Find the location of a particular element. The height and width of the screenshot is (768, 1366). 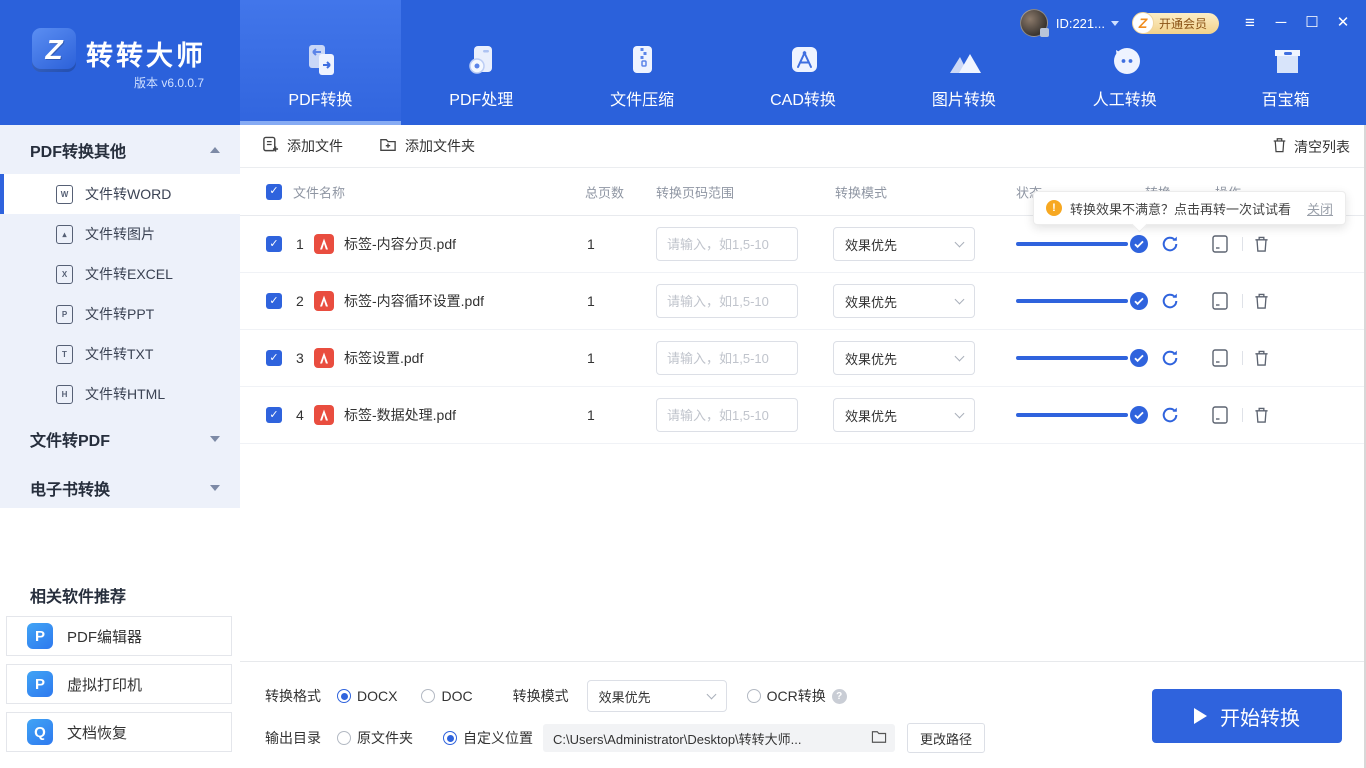

folder-icon is located at coordinates (879, 738).